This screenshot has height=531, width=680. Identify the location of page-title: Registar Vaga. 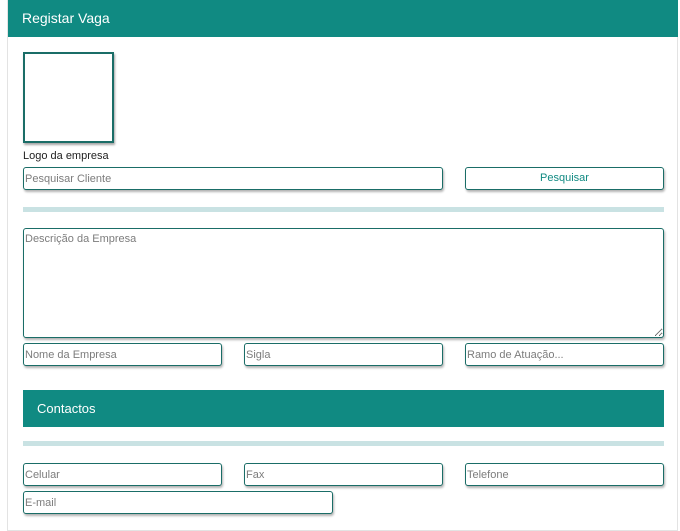
(66, 18).